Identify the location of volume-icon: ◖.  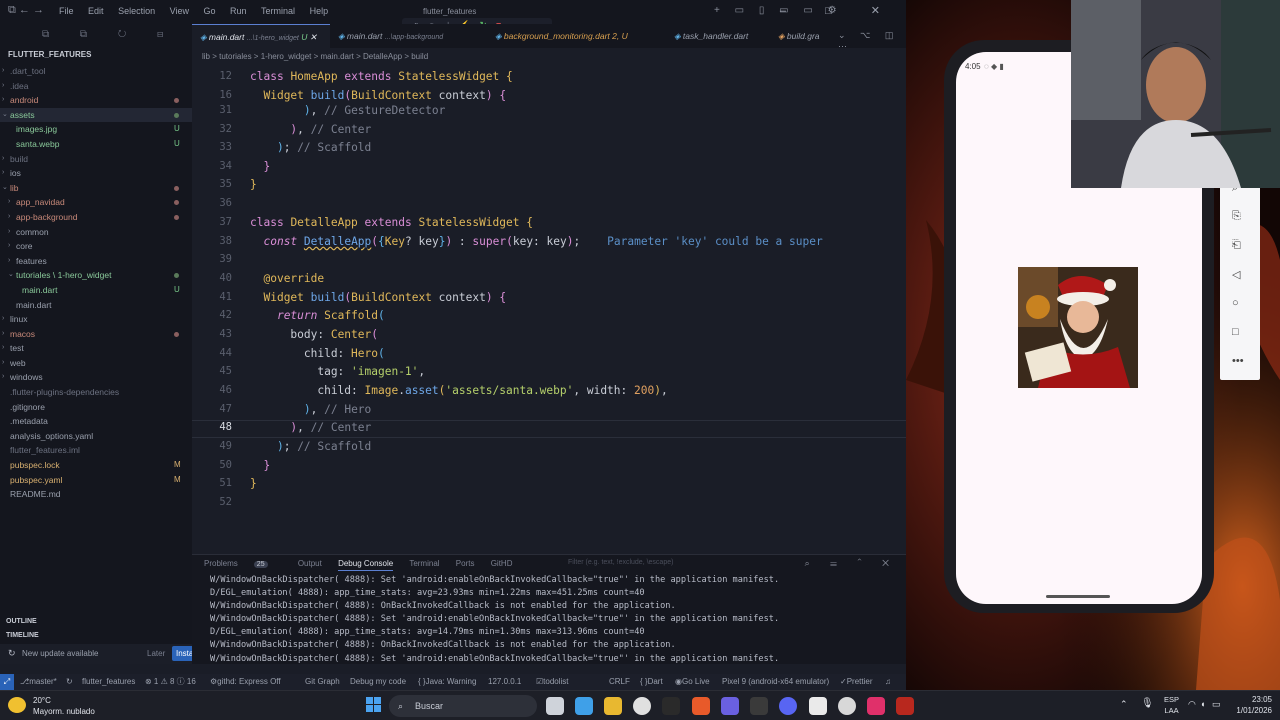
(1202, 704).